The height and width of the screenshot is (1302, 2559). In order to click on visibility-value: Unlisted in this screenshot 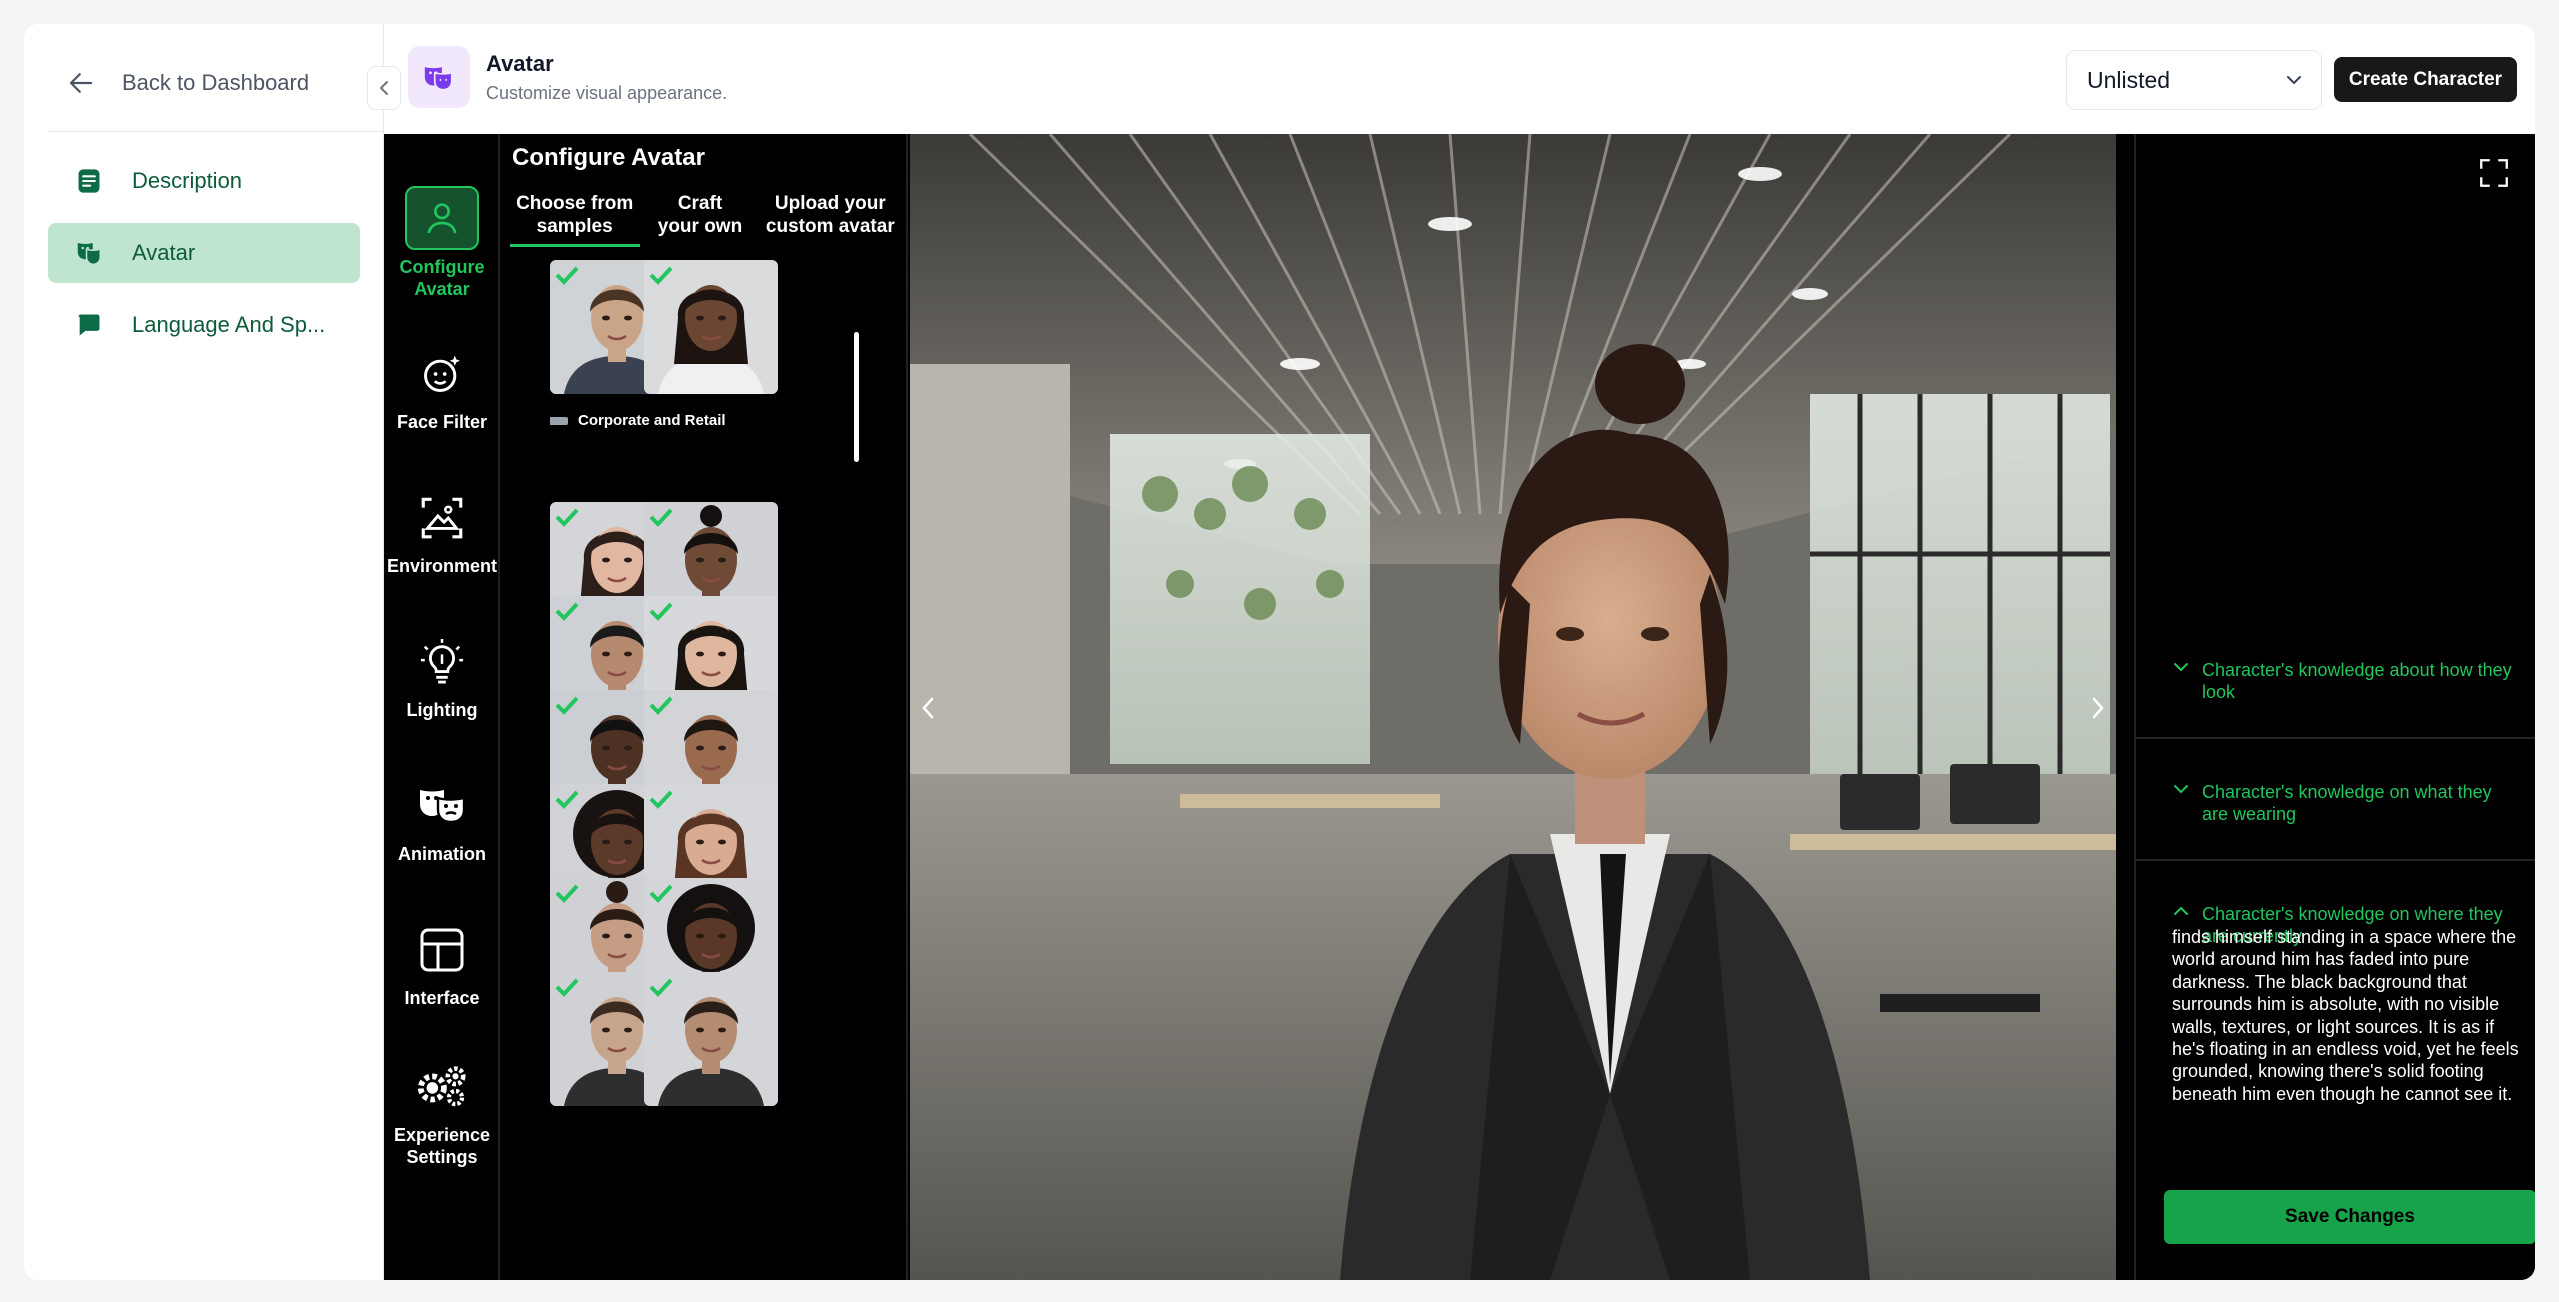, I will do `click(2129, 79)`.